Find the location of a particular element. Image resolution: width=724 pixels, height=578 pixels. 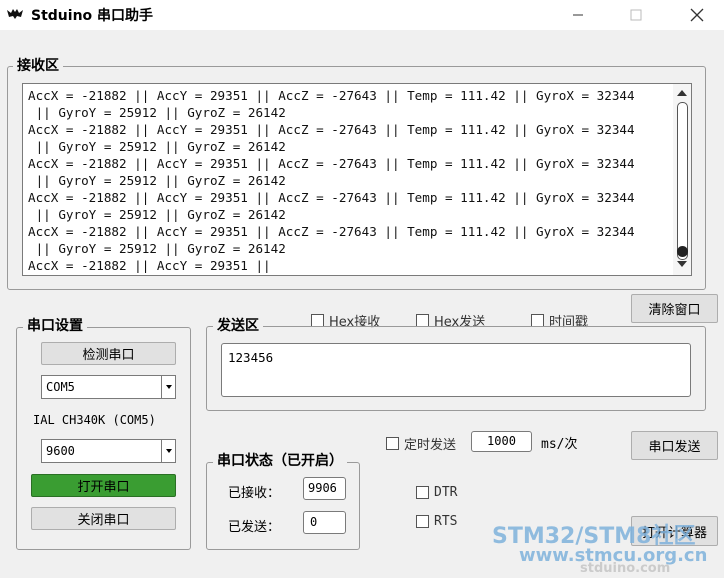

minimize-icon is located at coordinates (578, 15).